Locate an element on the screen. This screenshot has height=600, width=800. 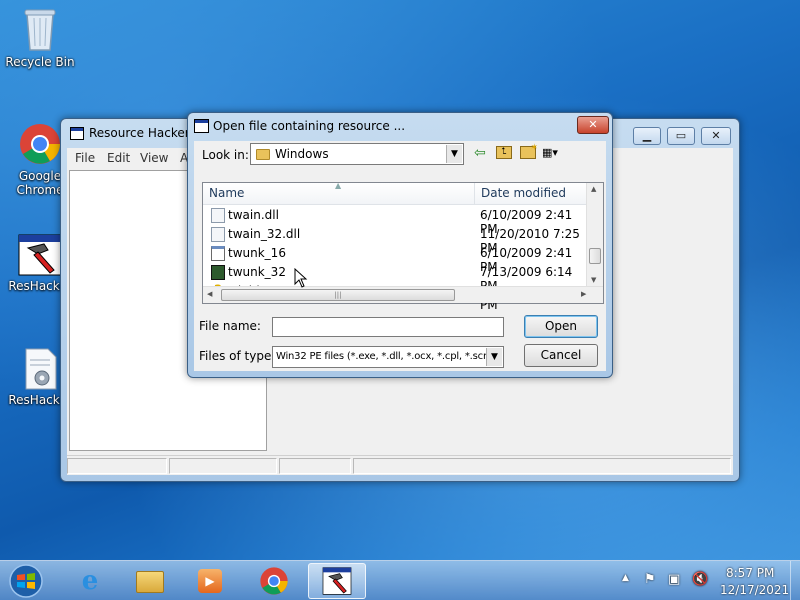
config-file-icon is located at coordinates (40, 369).